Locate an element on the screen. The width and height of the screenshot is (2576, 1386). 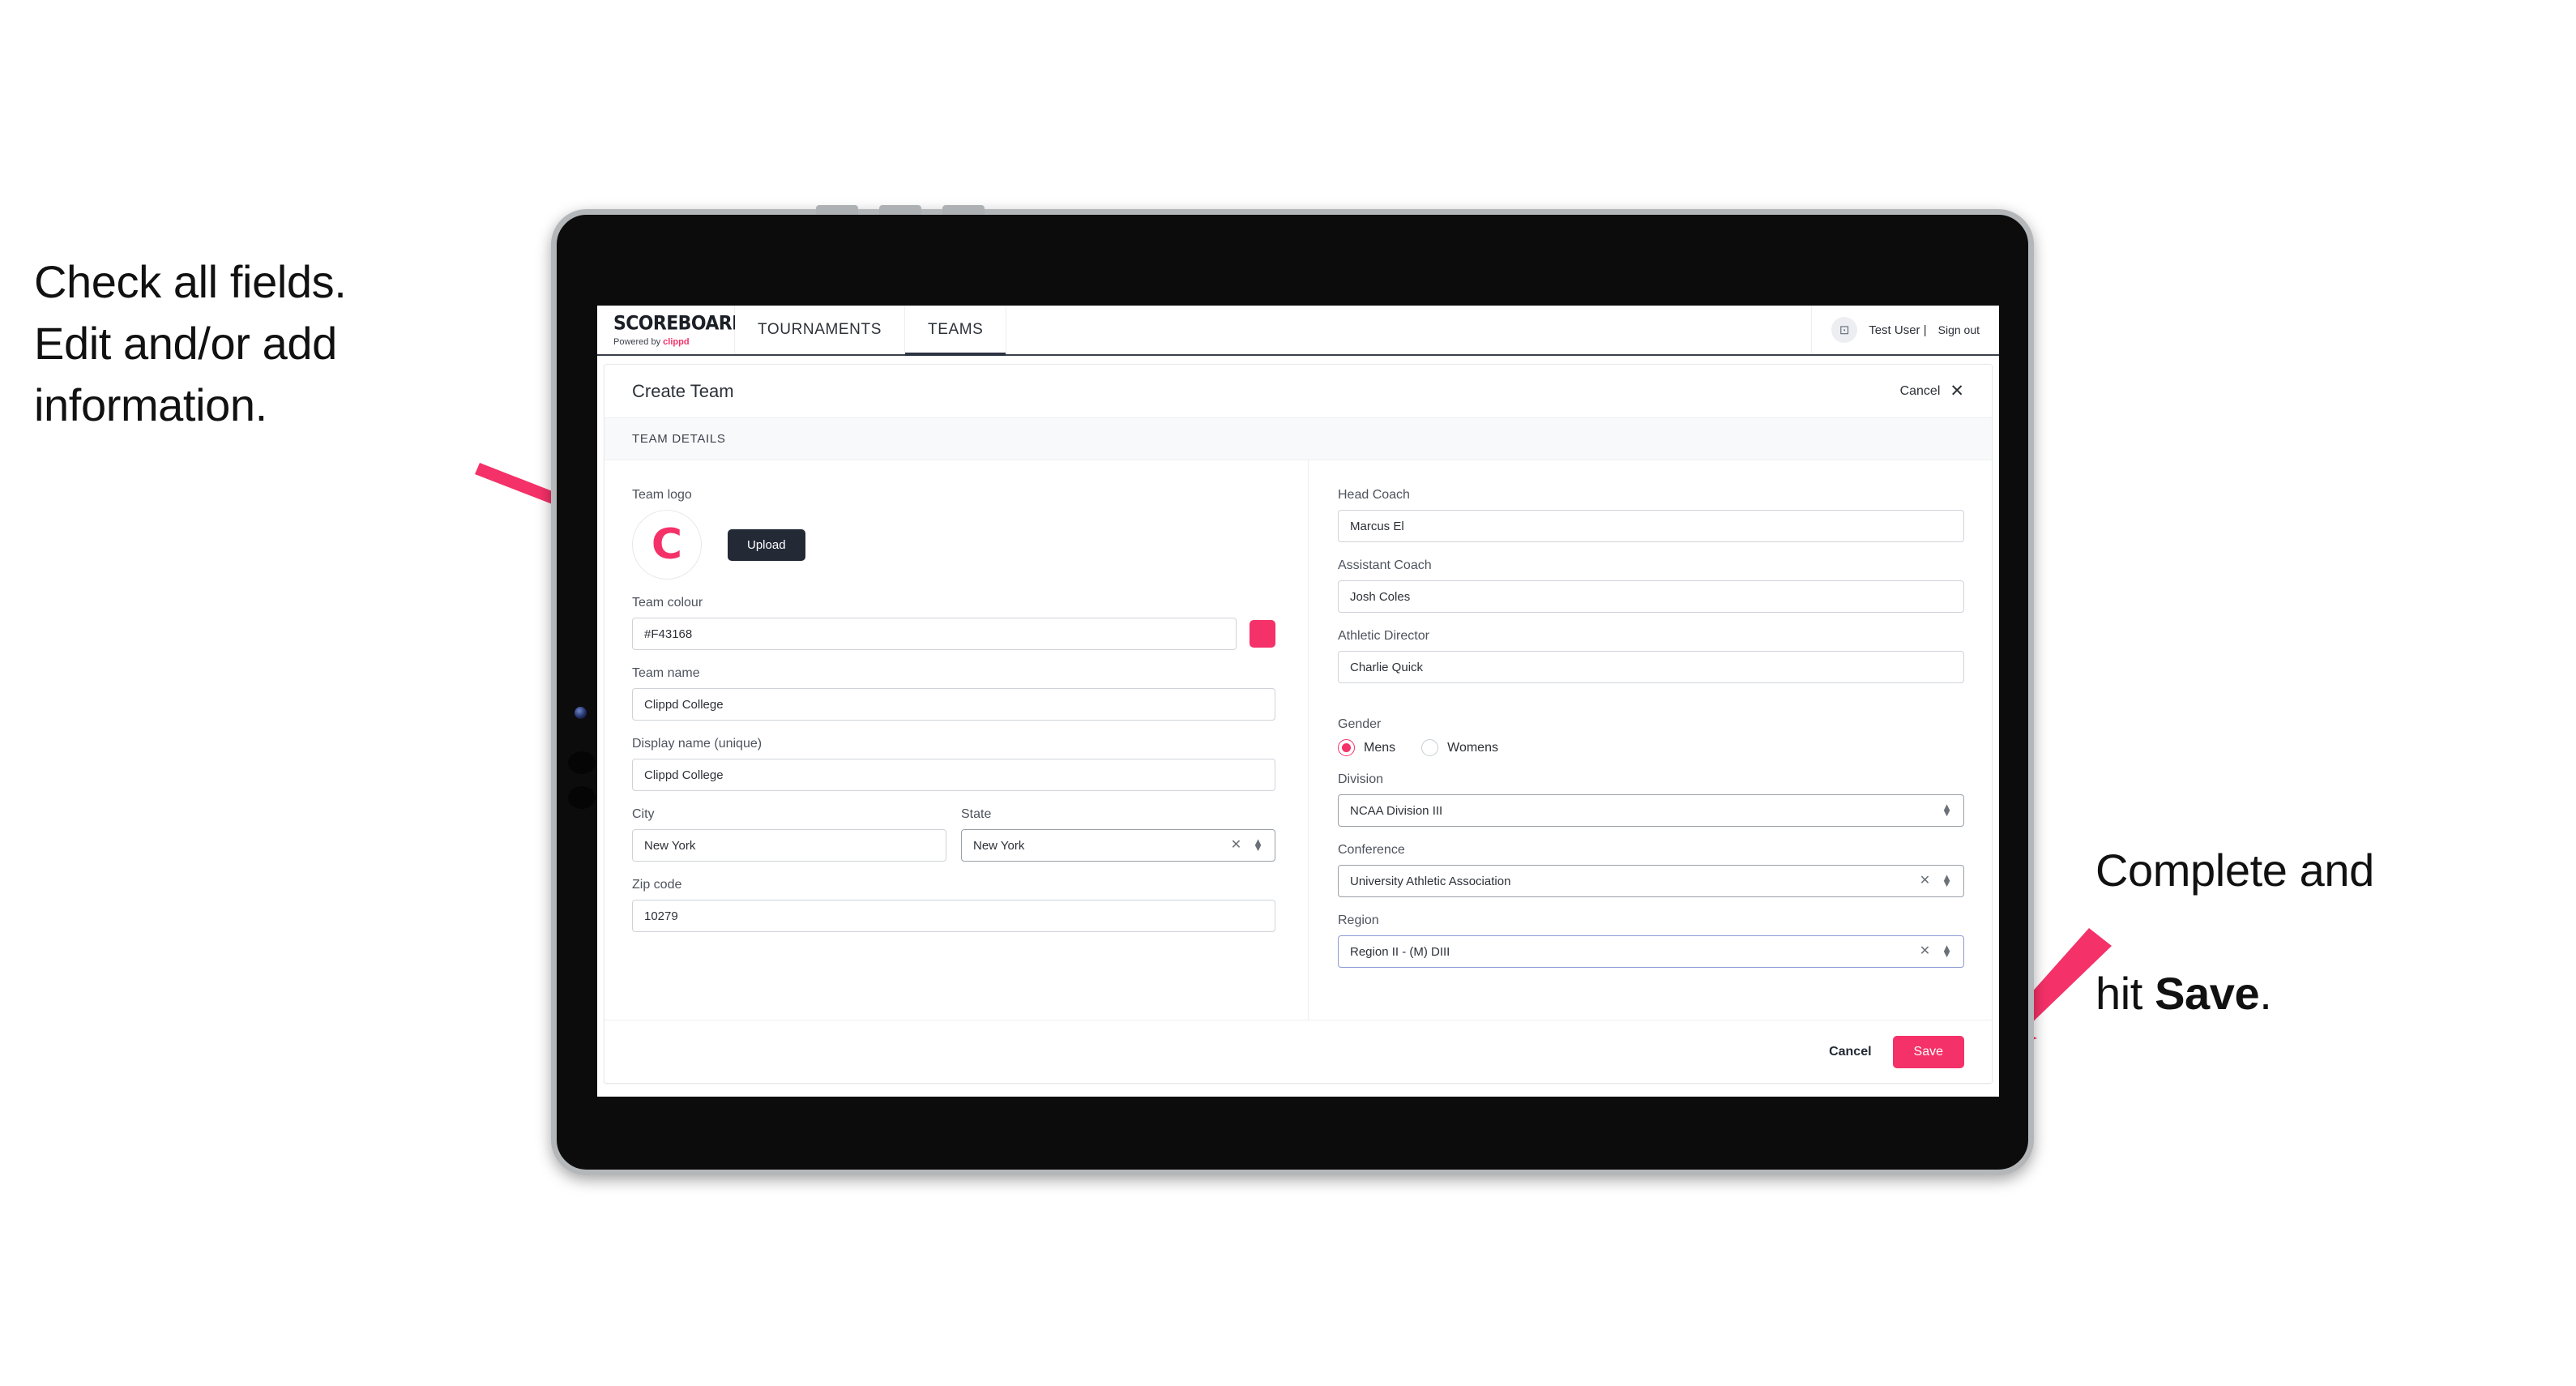
head-coach-label: Head Coach is located at coordinates (1374, 495).